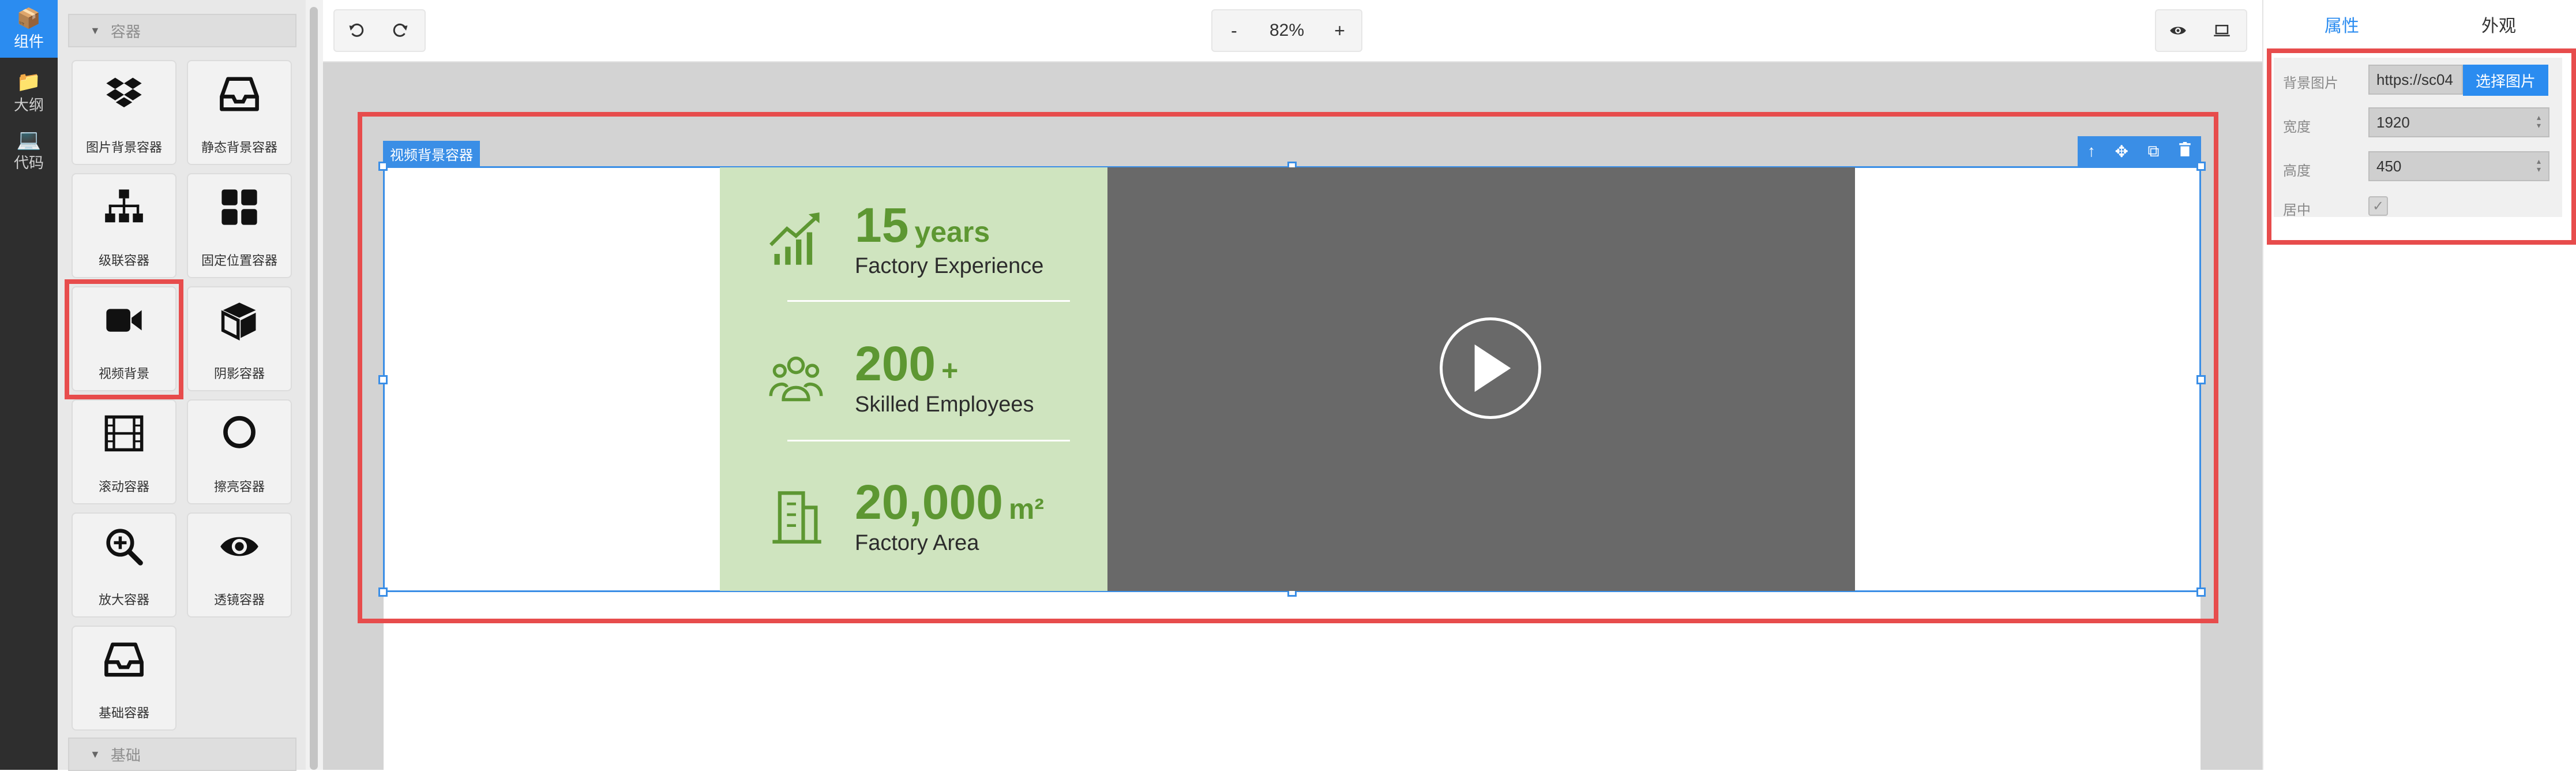  I want to click on tile-label: 级联容器, so click(124, 260).